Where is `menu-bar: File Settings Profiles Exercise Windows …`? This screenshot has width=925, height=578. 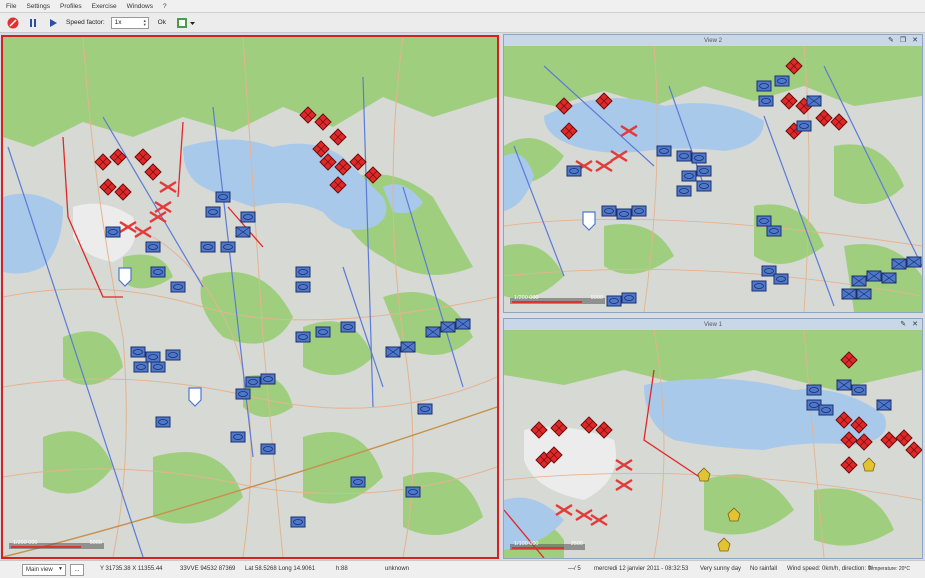 menu-bar: File Settings Profiles Exercise Windows … is located at coordinates (462, 6).